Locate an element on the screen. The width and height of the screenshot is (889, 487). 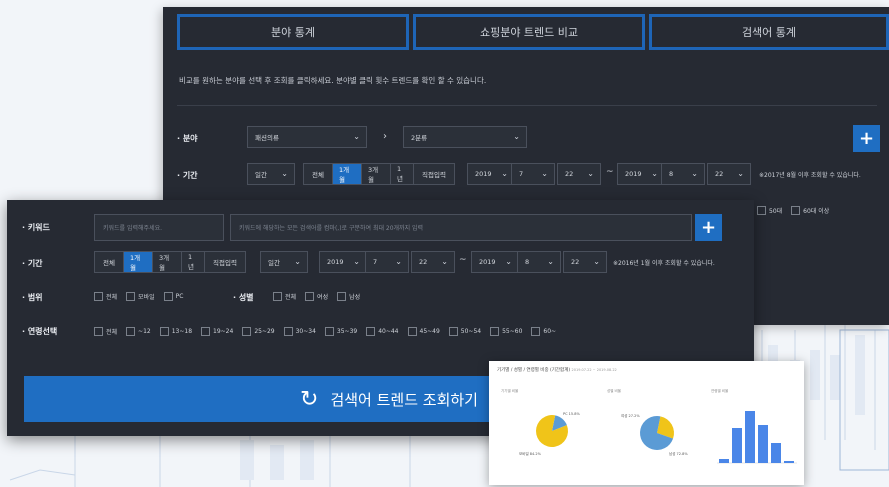
age-option-label: 35~39 is located at coordinates (347, 331).